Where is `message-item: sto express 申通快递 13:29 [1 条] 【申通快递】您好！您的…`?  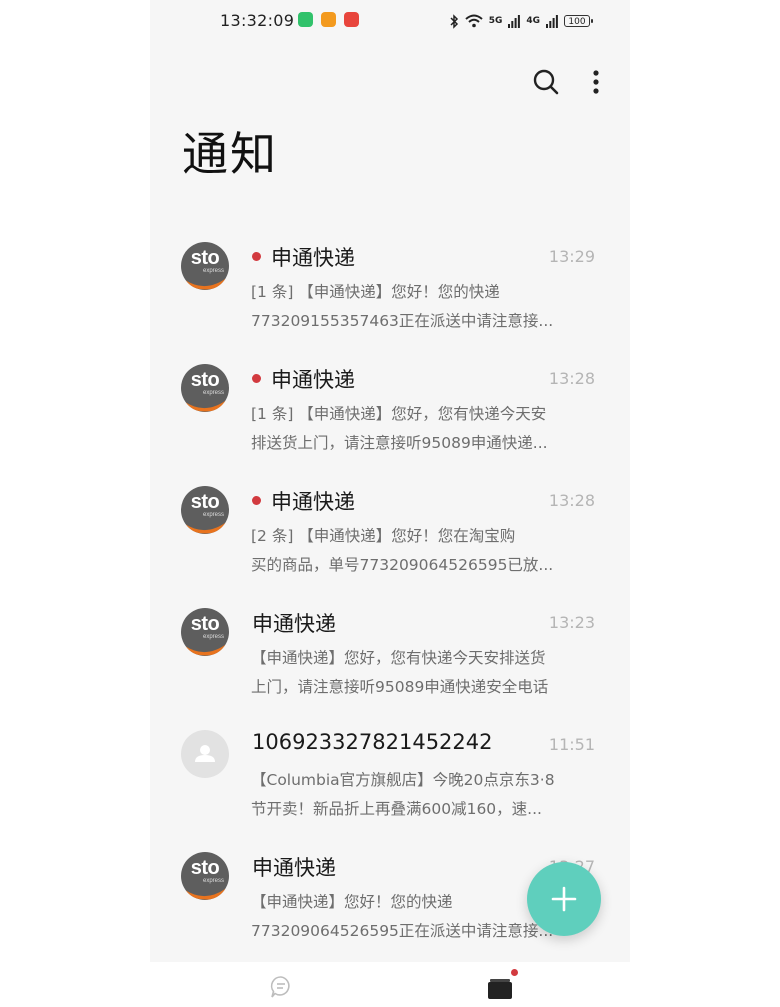
message-item: sto express 申通快递 13:29 [1 条] 【申通快递】您好！您的… is located at coordinates (390, 297).